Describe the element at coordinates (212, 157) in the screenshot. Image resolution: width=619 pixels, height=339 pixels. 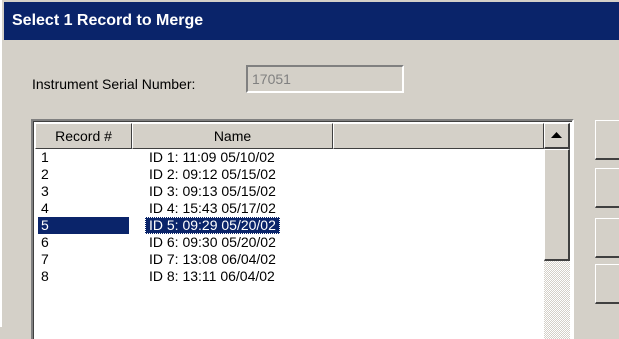
I see `record-name: ID 1: 11:09 05/10/02` at that location.